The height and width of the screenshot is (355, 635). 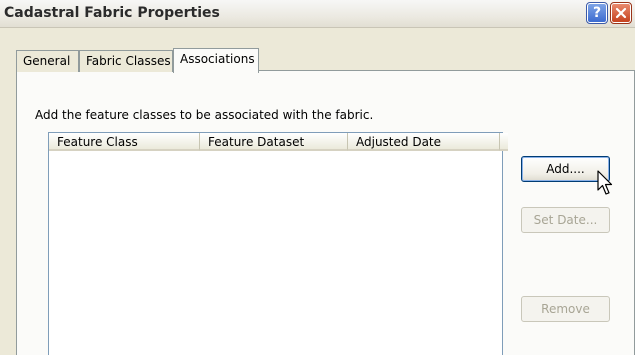 I want to click on tab-label: Fabric Classes, so click(x=128, y=61).